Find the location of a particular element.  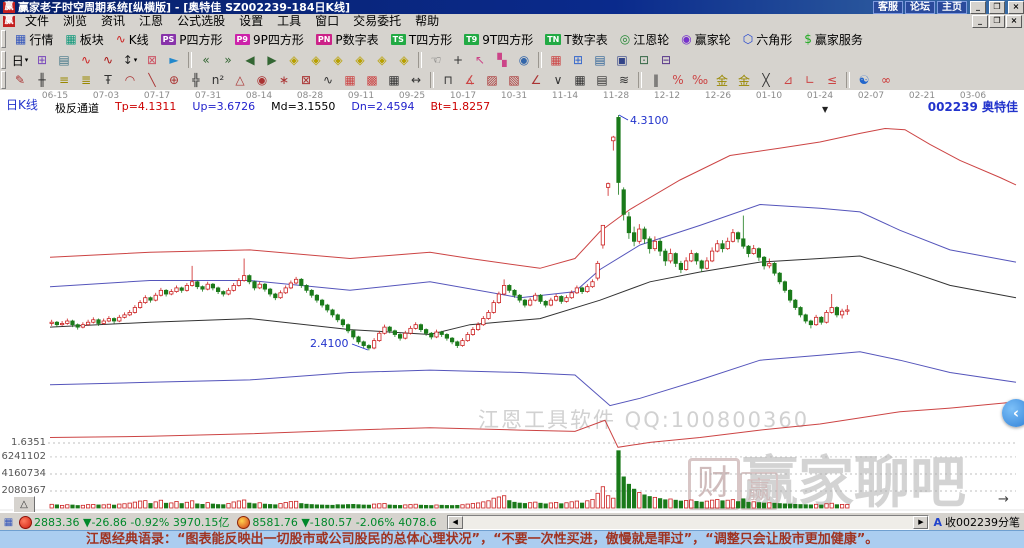

szse-index-icon is located at coordinates (244, 522).